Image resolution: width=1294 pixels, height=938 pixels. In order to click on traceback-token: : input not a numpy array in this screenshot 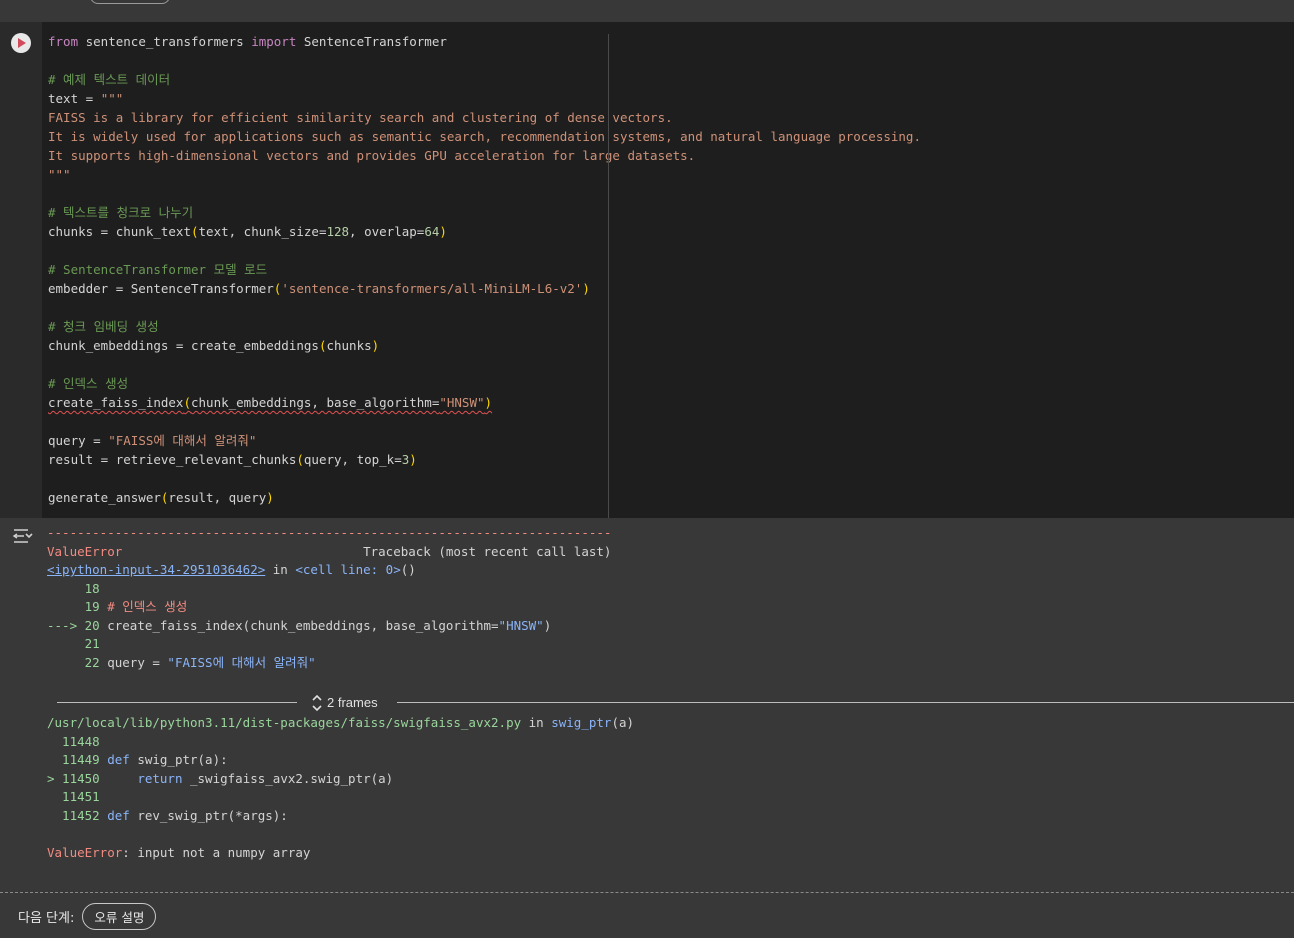, I will do `click(216, 852)`.